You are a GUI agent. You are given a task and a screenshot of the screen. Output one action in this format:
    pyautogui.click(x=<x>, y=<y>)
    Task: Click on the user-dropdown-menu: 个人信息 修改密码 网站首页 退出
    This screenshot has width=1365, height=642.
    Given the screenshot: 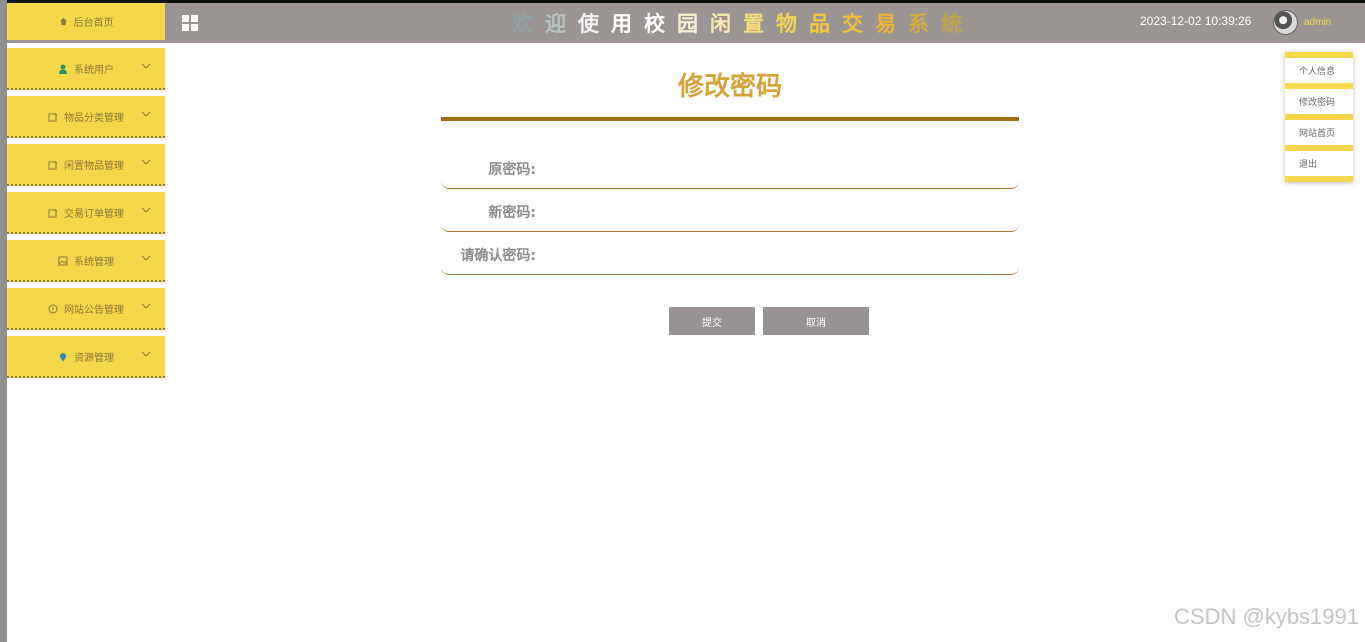 What is the action you would take?
    pyautogui.click(x=1319, y=117)
    